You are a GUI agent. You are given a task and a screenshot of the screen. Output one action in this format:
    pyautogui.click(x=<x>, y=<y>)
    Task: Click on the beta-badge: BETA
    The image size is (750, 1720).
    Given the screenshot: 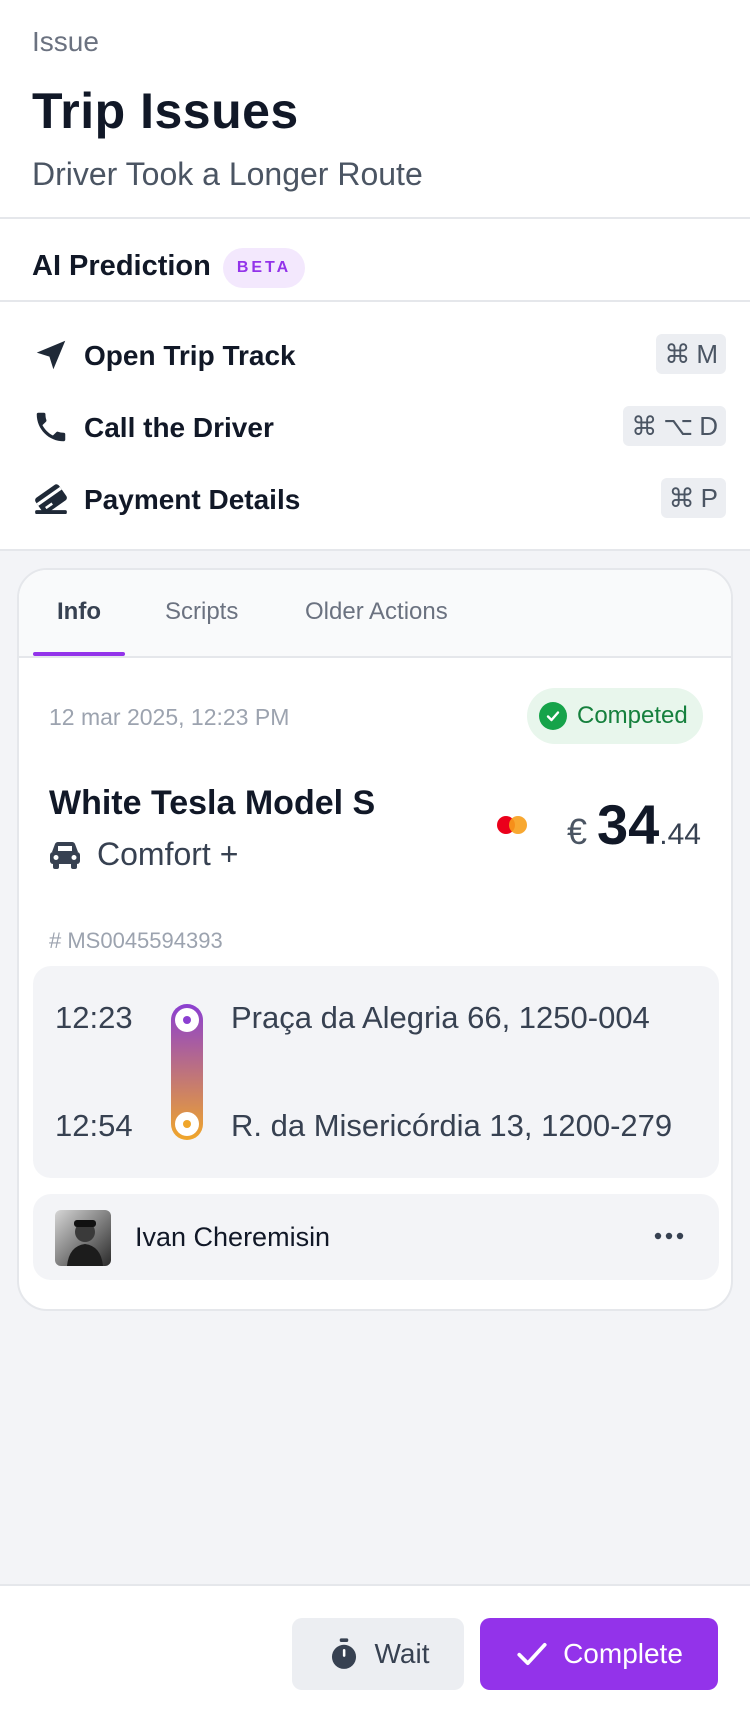 What is the action you would take?
    pyautogui.click(x=264, y=268)
    